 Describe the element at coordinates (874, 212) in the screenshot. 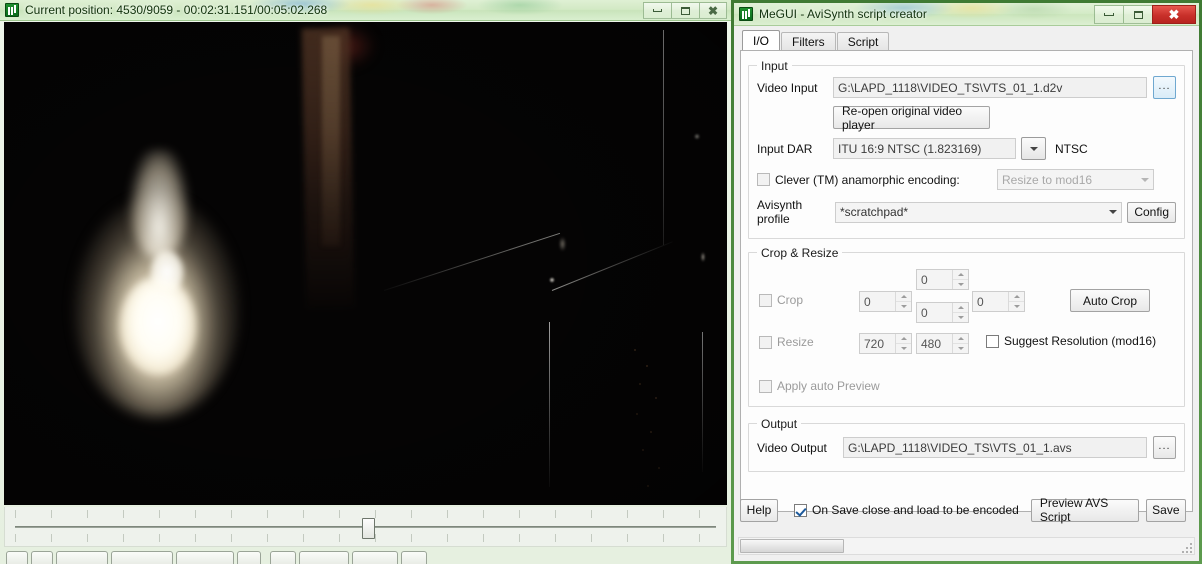

I see `avisynth-profile-value: *scratchpad*` at that location.